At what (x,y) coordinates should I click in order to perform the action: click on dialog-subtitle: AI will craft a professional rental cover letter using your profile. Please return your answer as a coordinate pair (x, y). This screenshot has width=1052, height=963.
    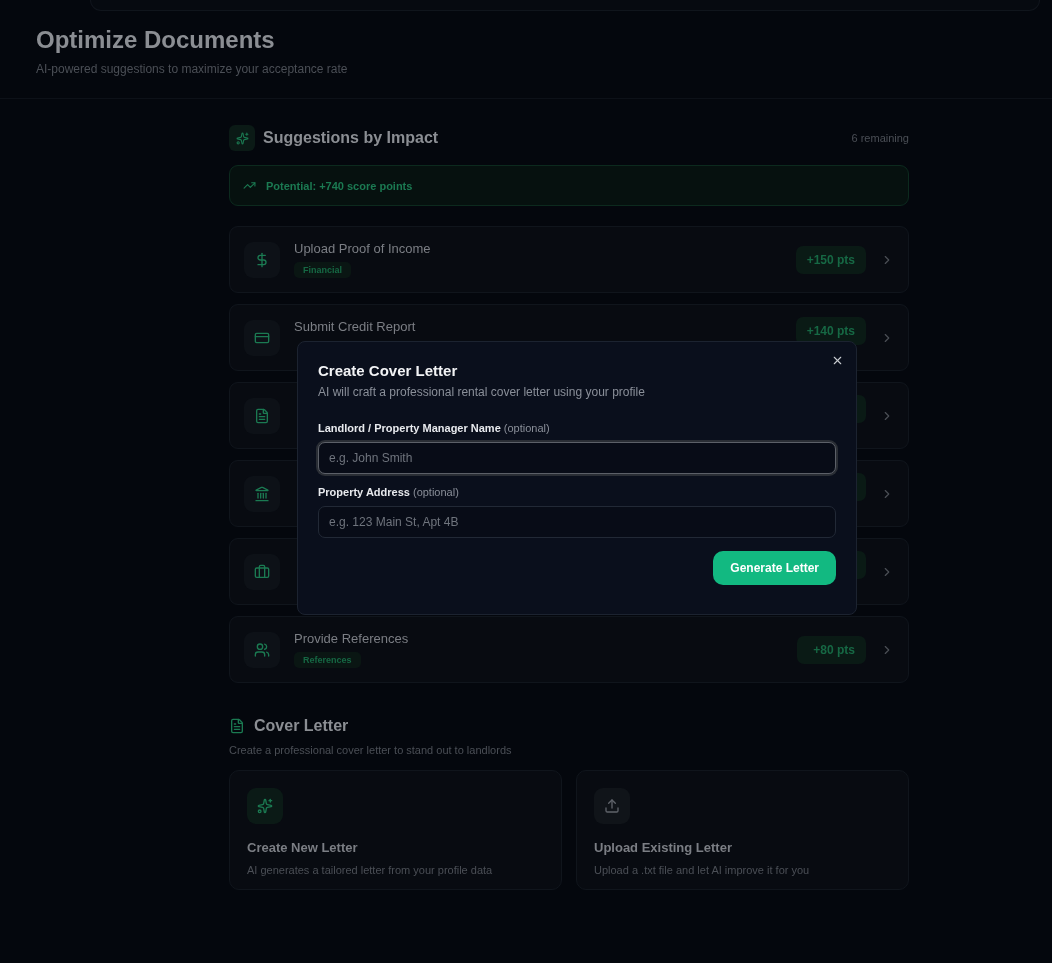
    Looking at the image, I should click on (482, 392).